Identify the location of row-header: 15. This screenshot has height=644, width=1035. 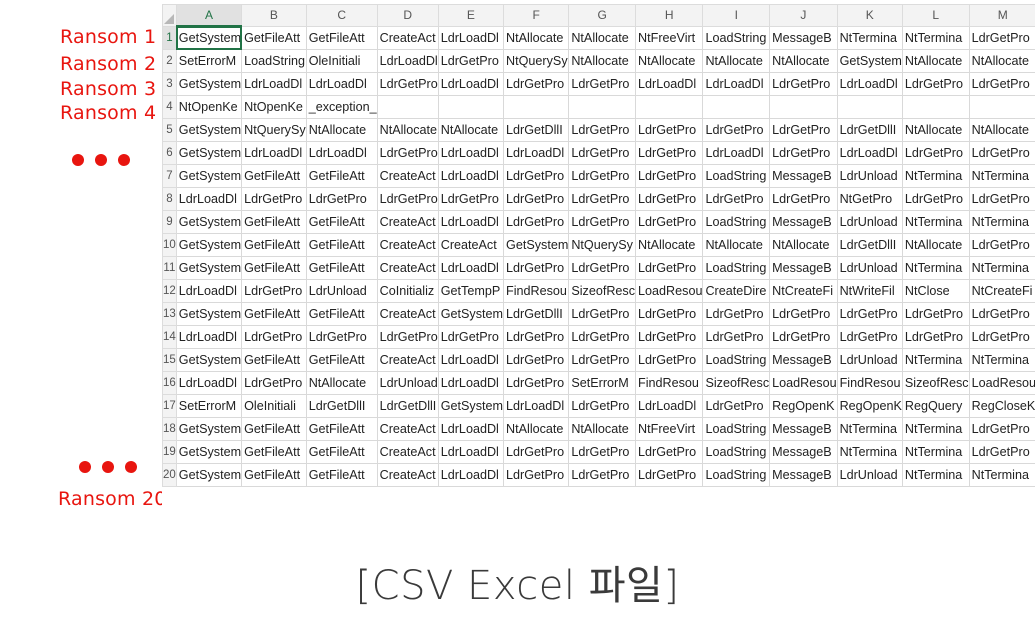
(169, 360).